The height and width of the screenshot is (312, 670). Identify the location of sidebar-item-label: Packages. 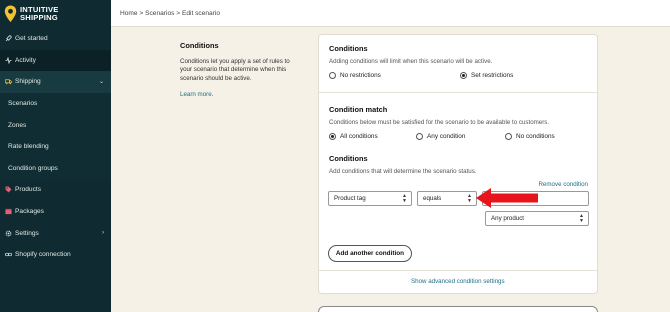
(29, 212).